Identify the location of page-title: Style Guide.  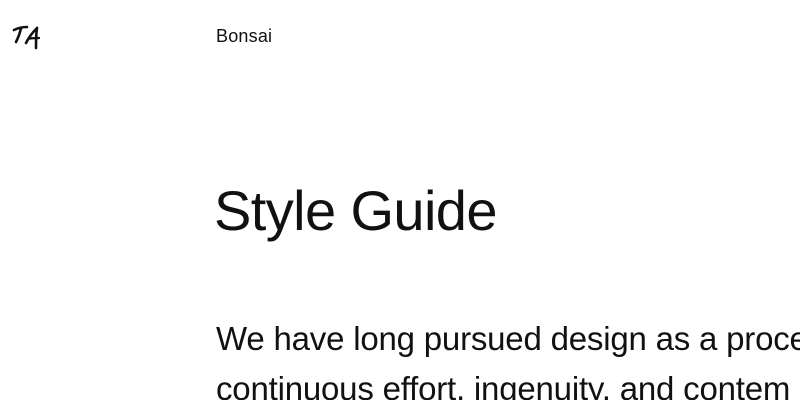
(355, 210).